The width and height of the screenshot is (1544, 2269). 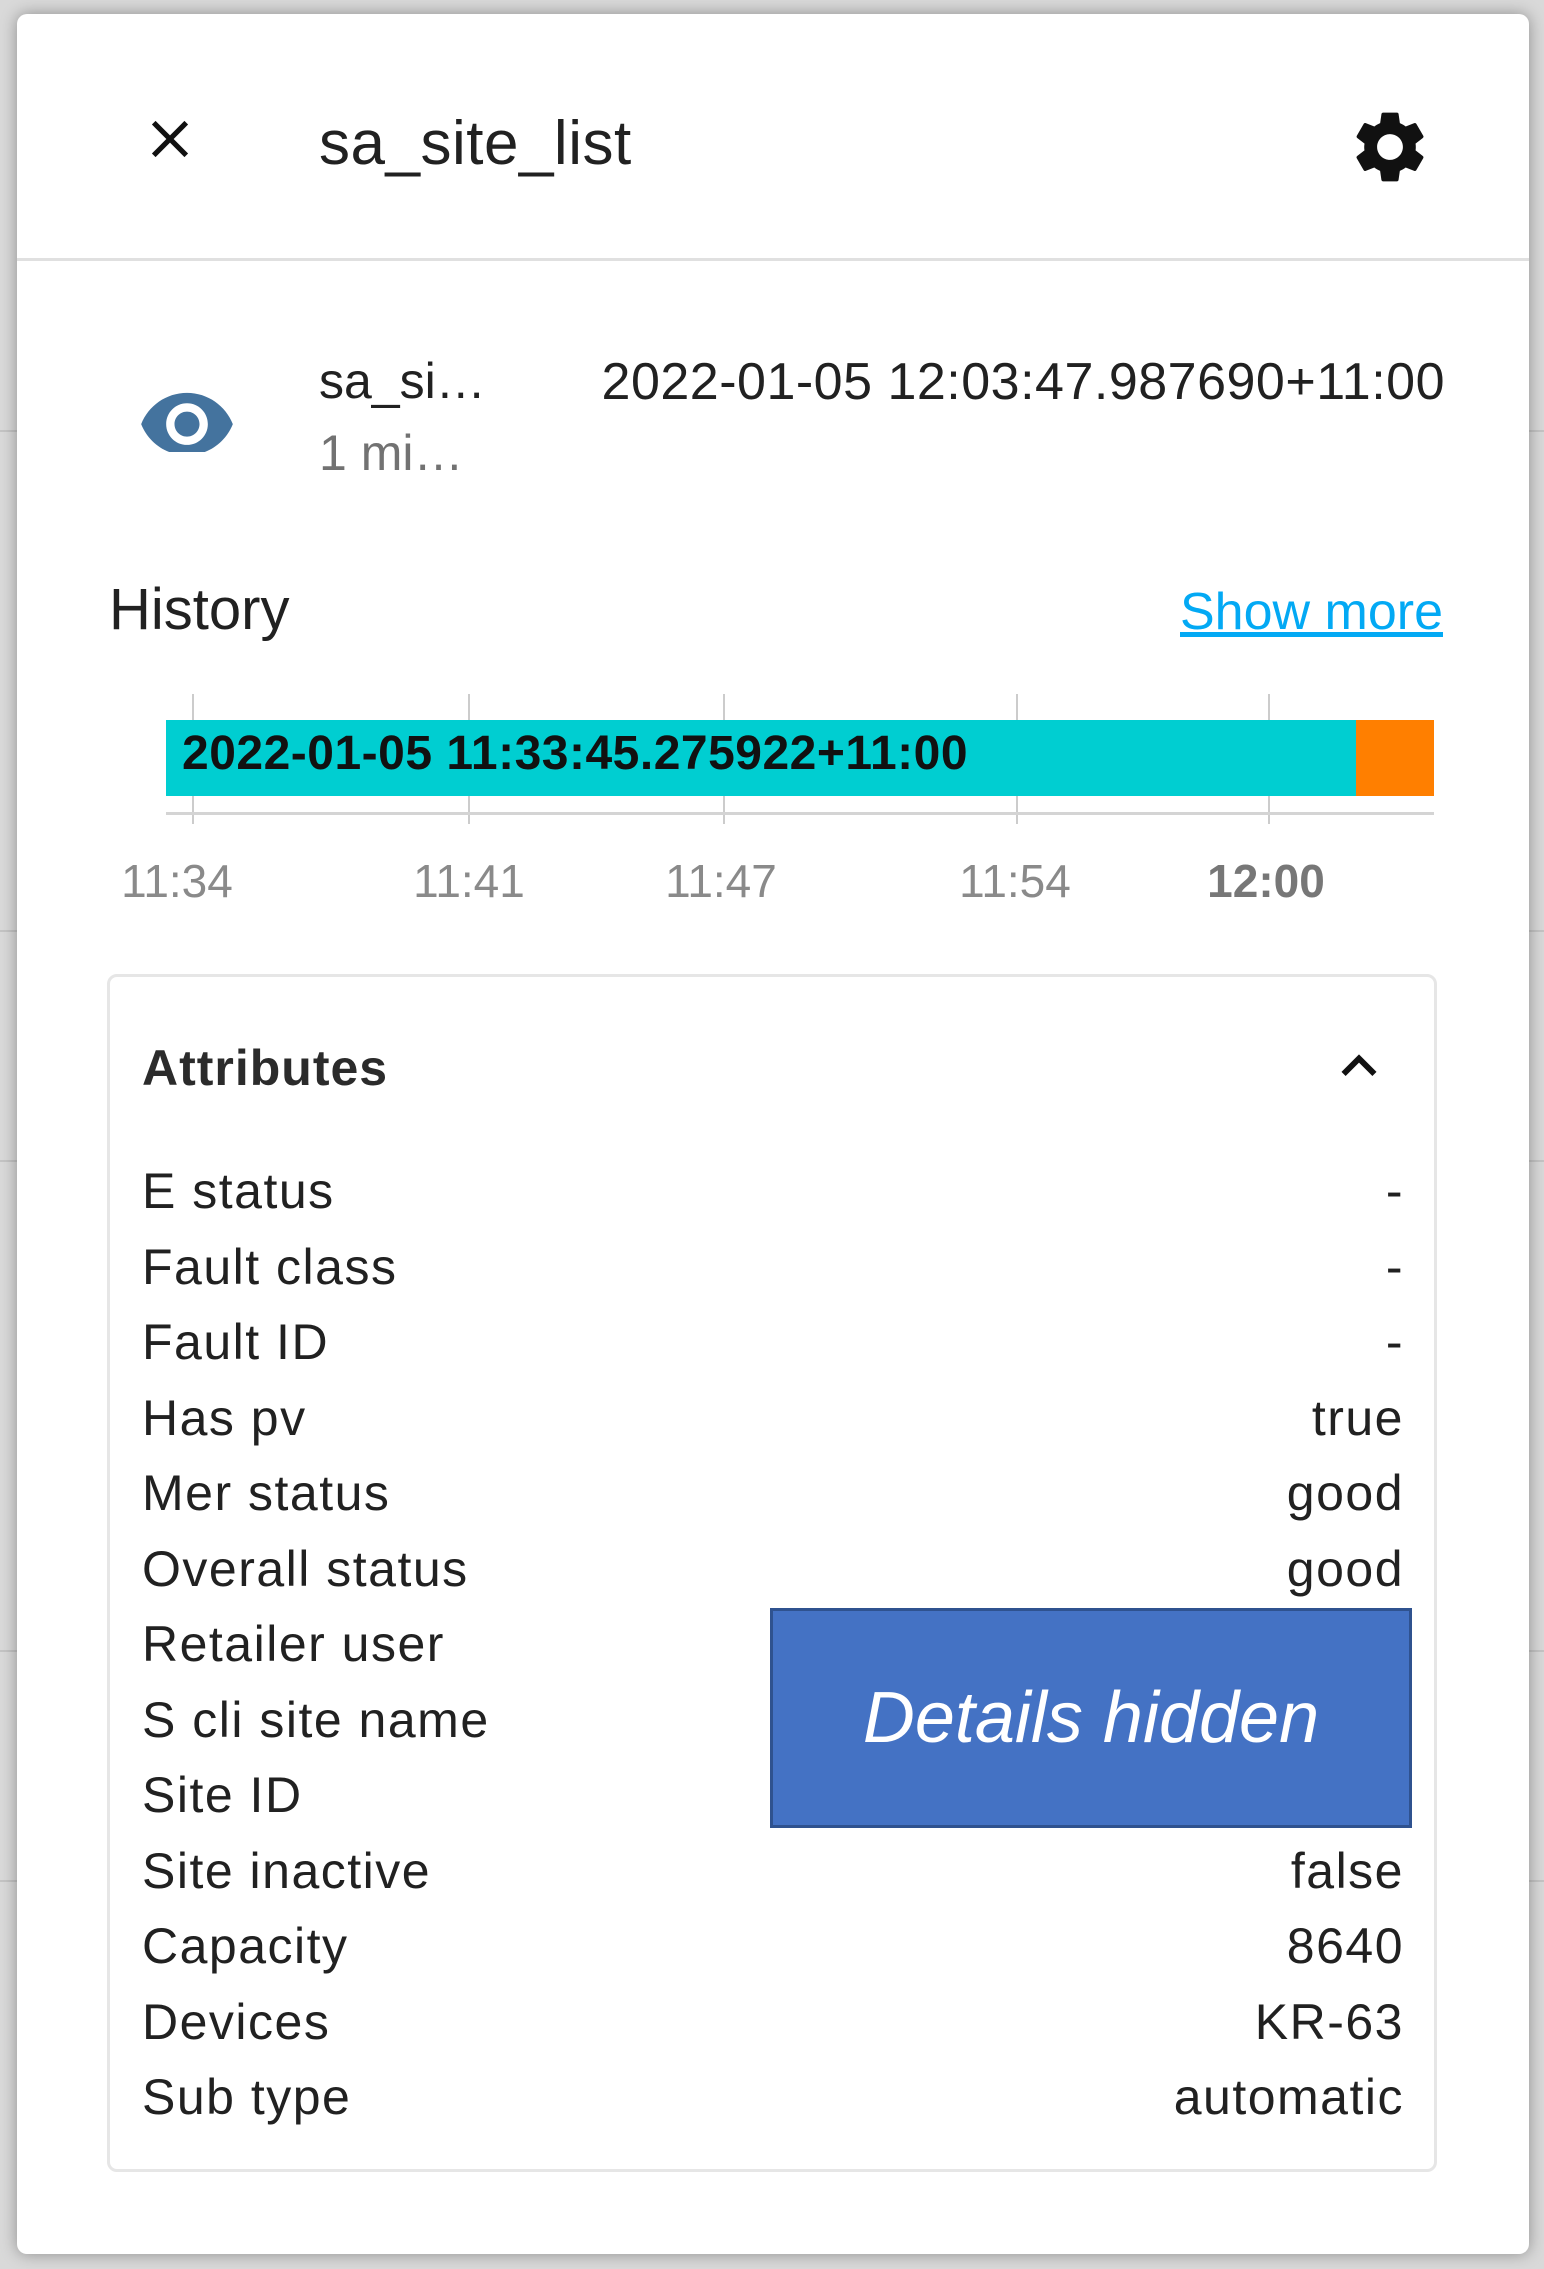 What do you see at coordinates (721, 881) in the screenshot?
I see `timeline-tick-label: 11:47` at bounding box center [721, 881].